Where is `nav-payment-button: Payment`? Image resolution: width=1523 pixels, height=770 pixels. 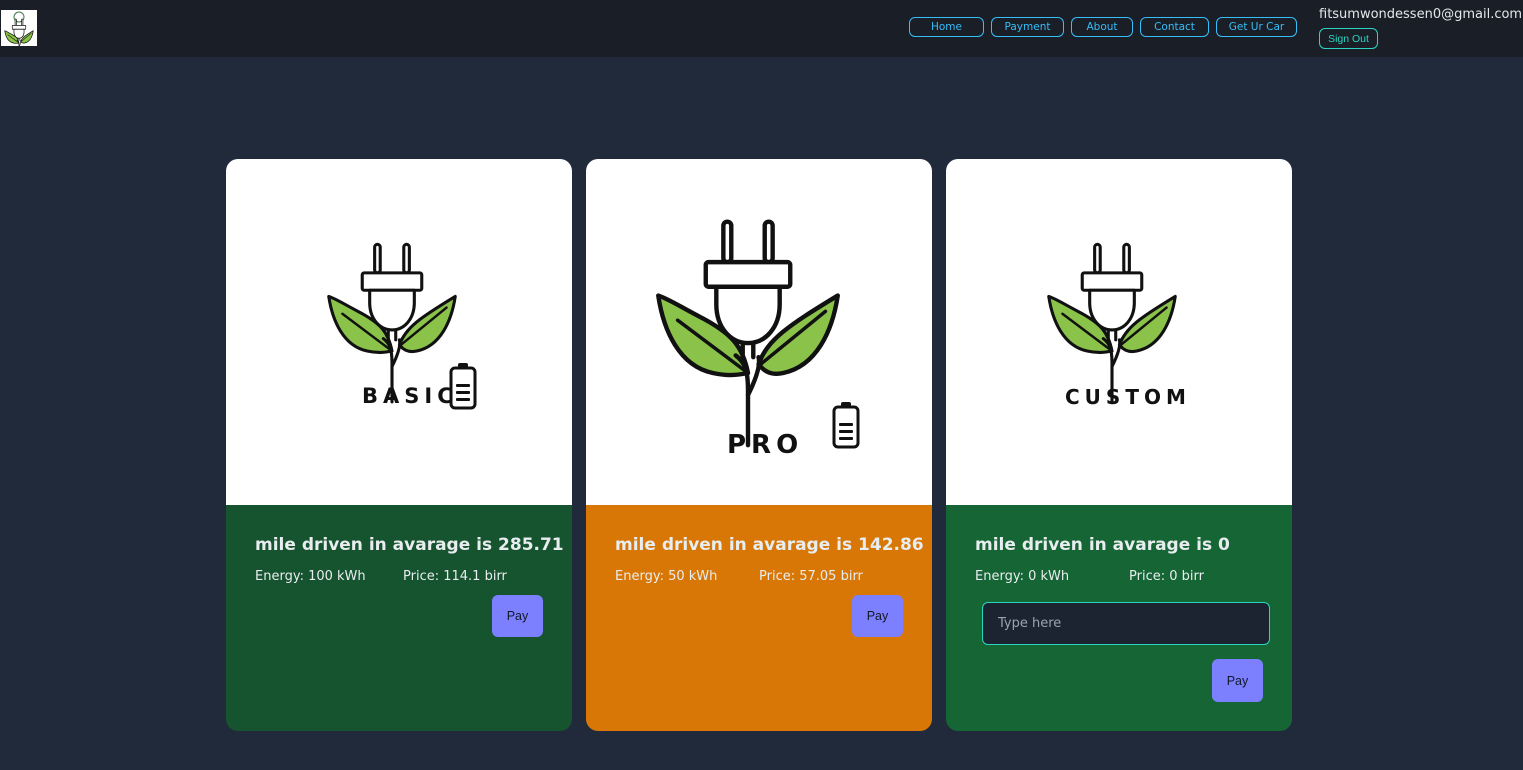
nav-payment-button: Payment is located at coordinates (1027, 27).